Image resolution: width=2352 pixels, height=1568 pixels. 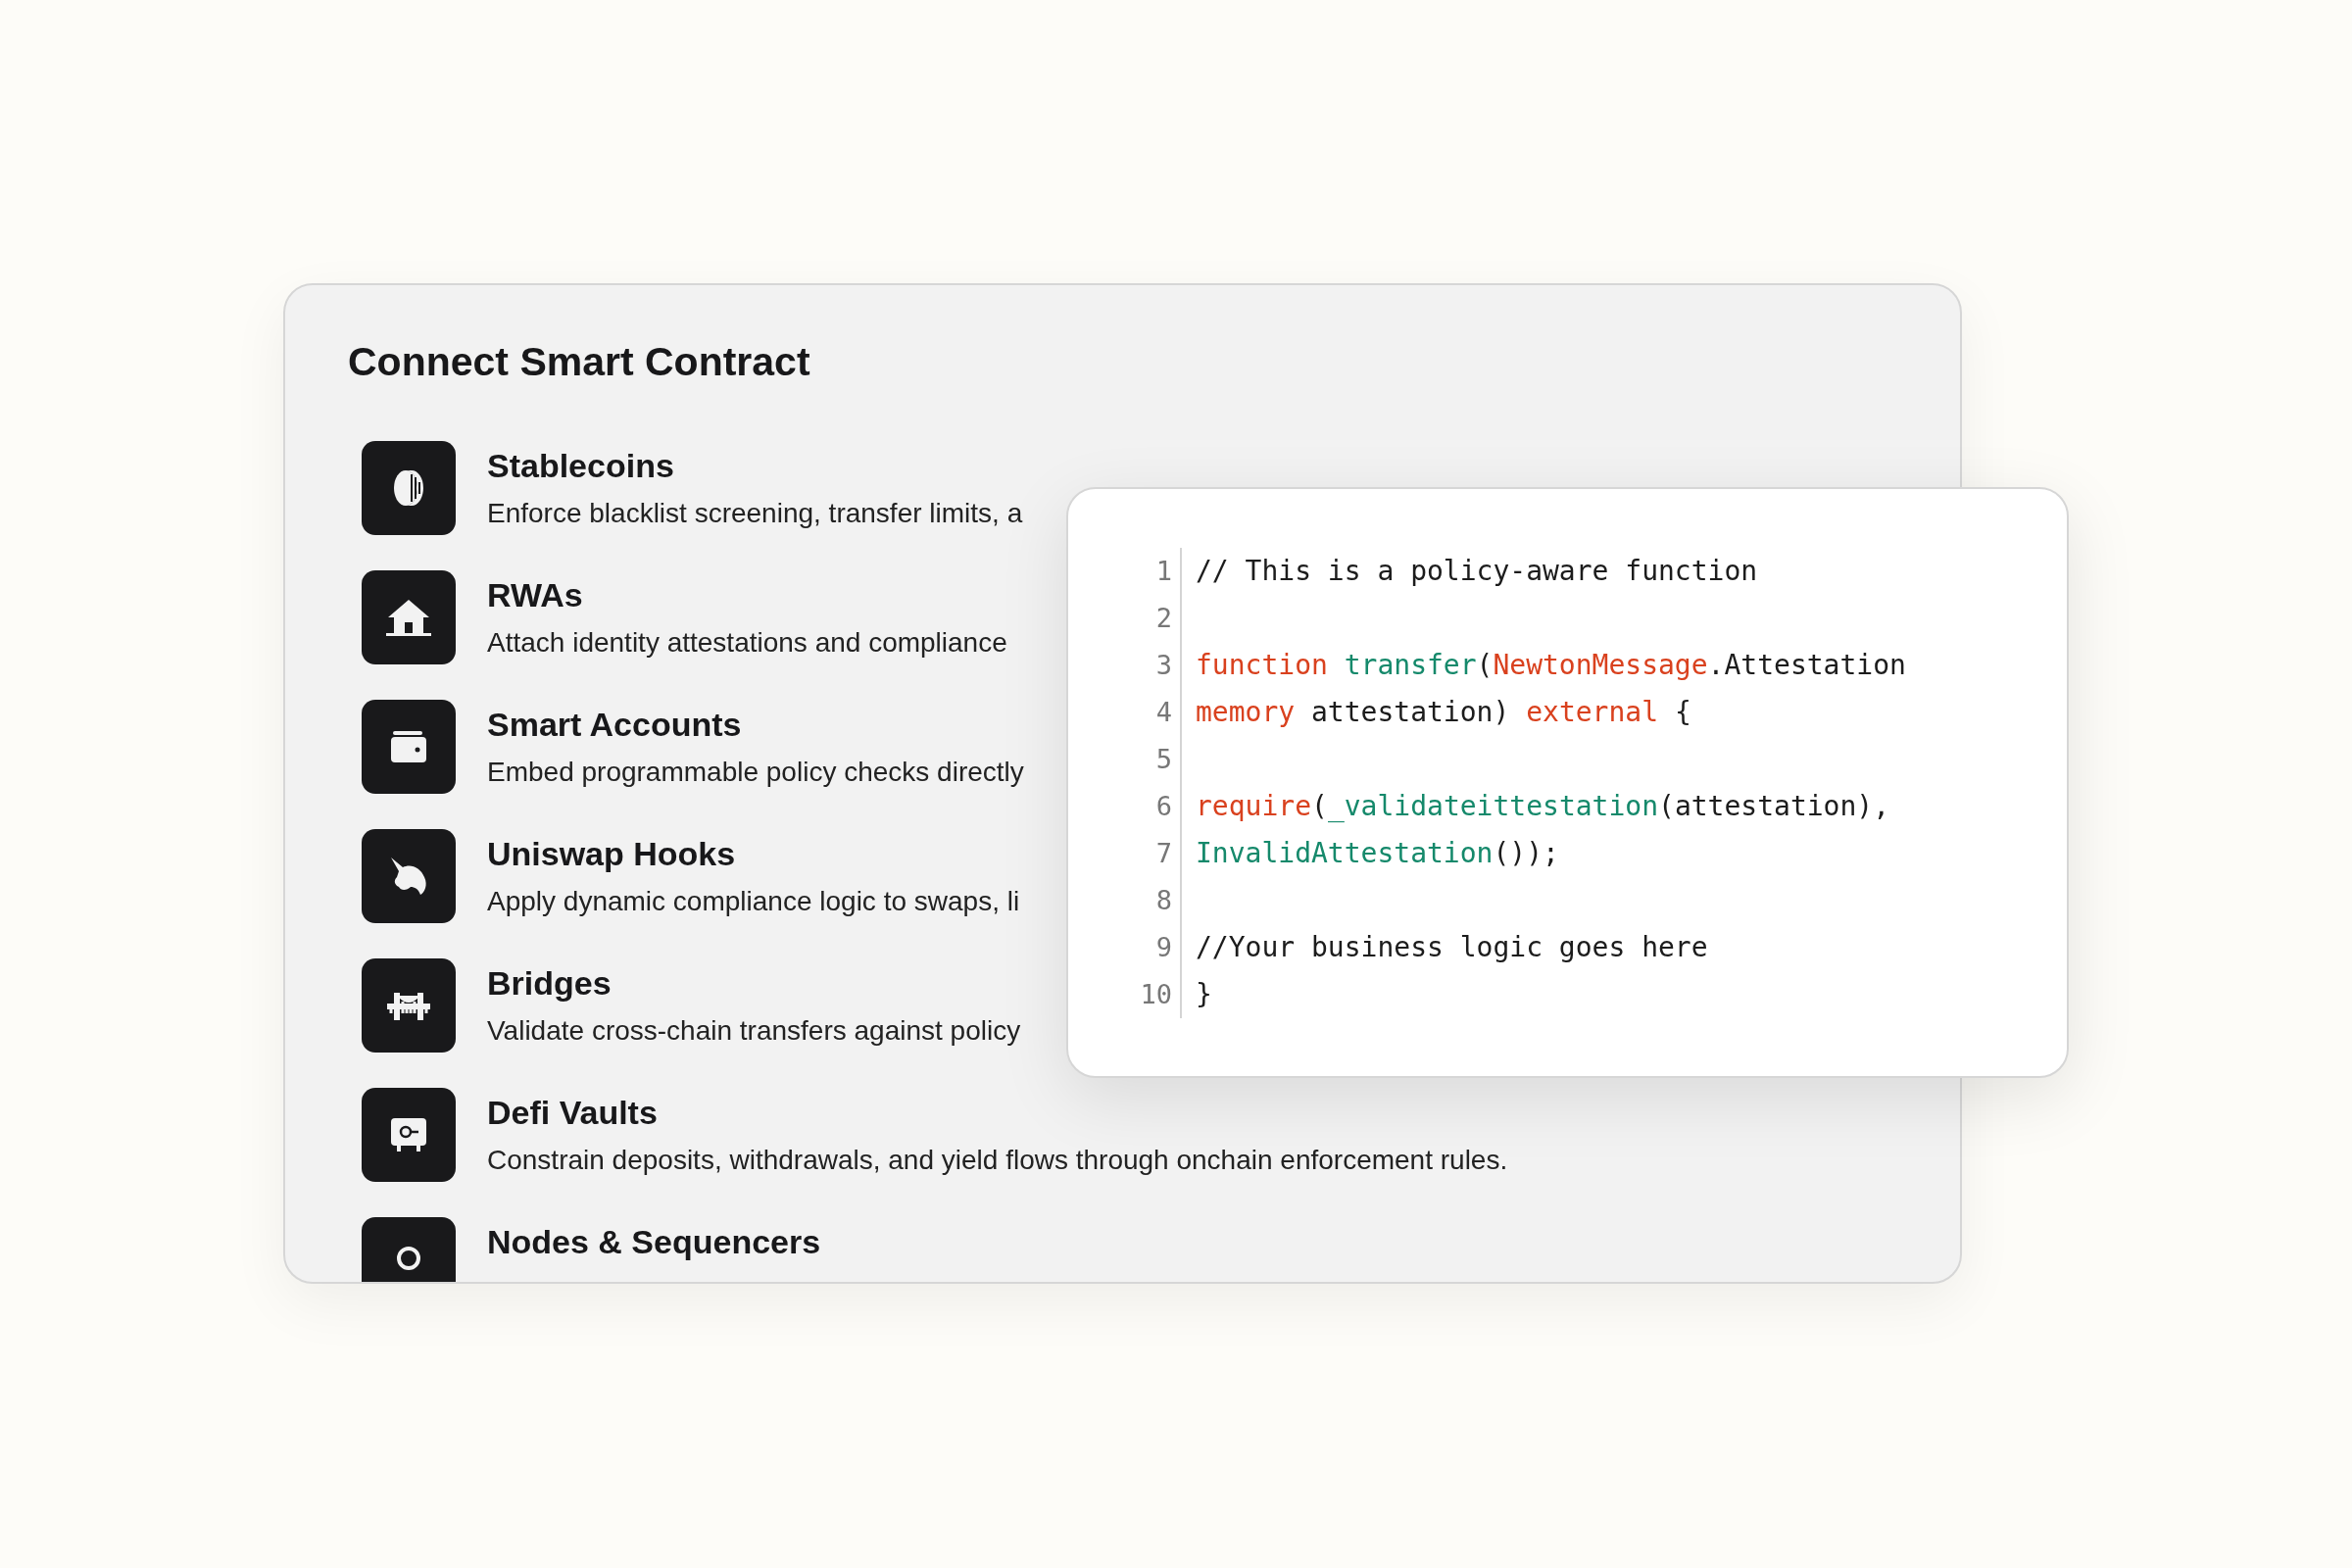 What do you see at coordinates (1163, 900) in the screenshot?
I see `line-number: 8` at bounding box center [1163, 900].